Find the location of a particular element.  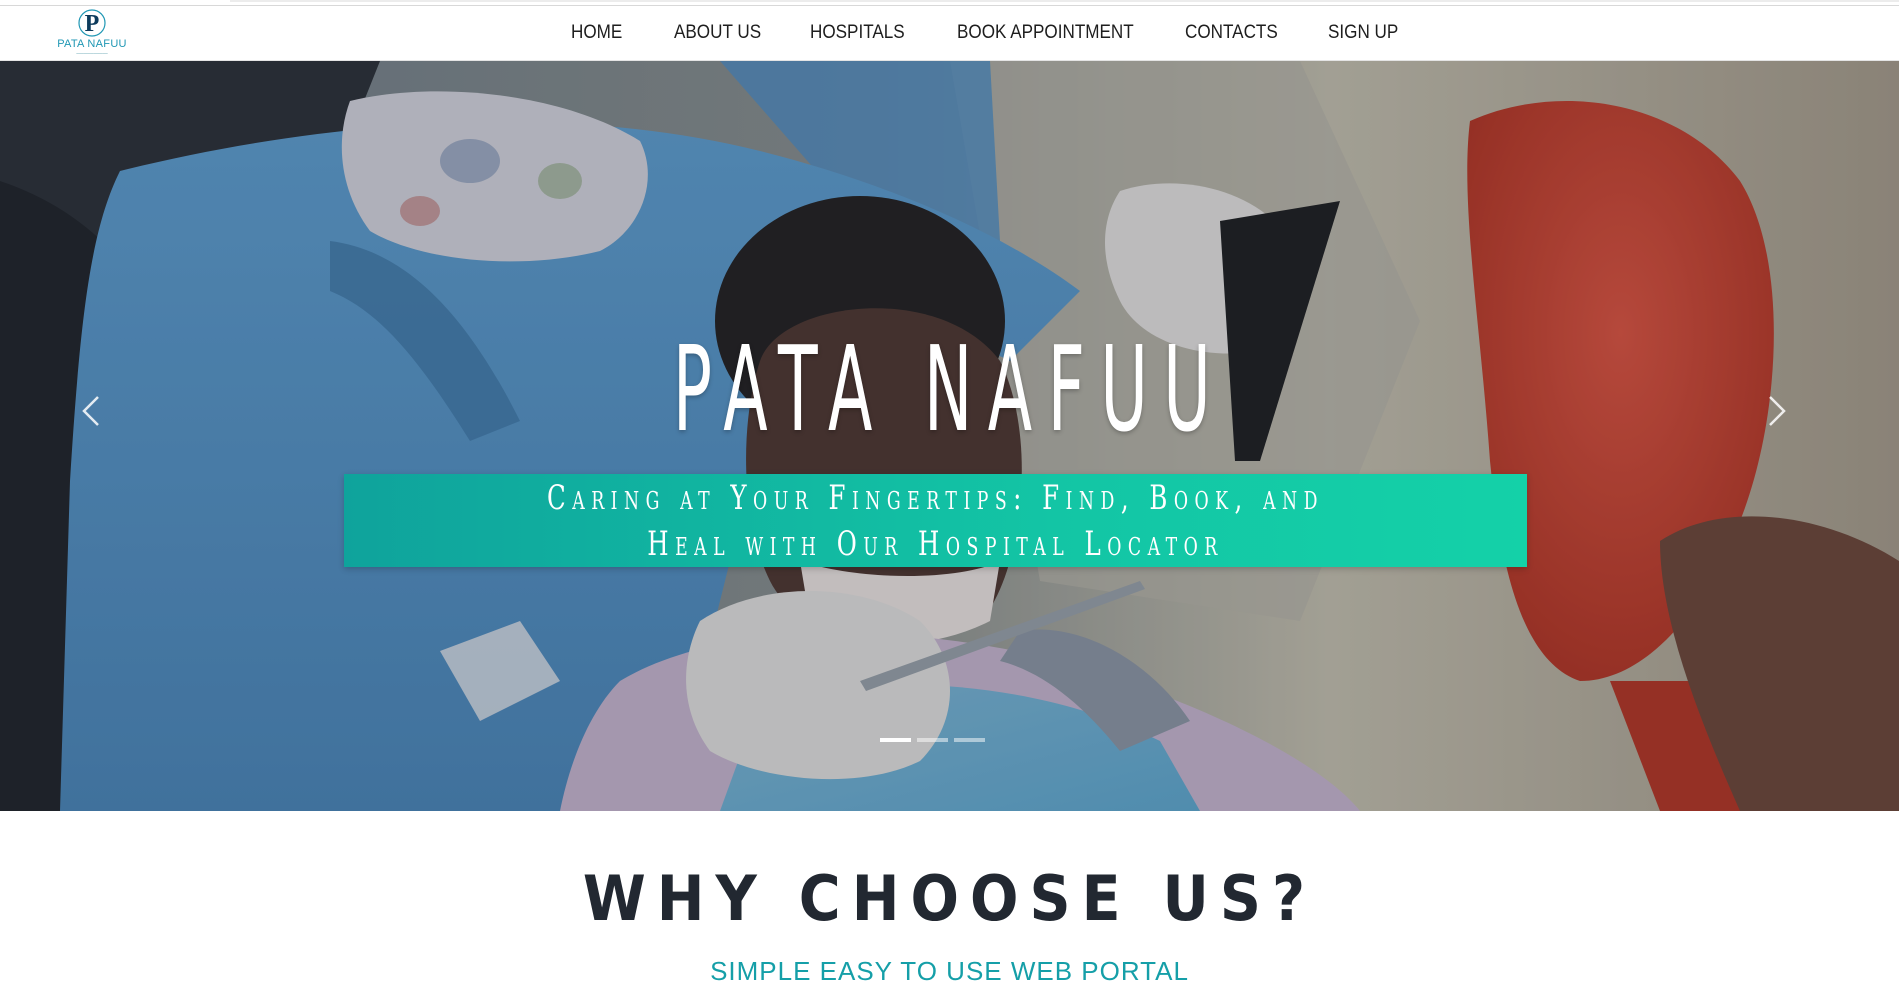

carousel-next-button is located at coordinates (1777, 411).